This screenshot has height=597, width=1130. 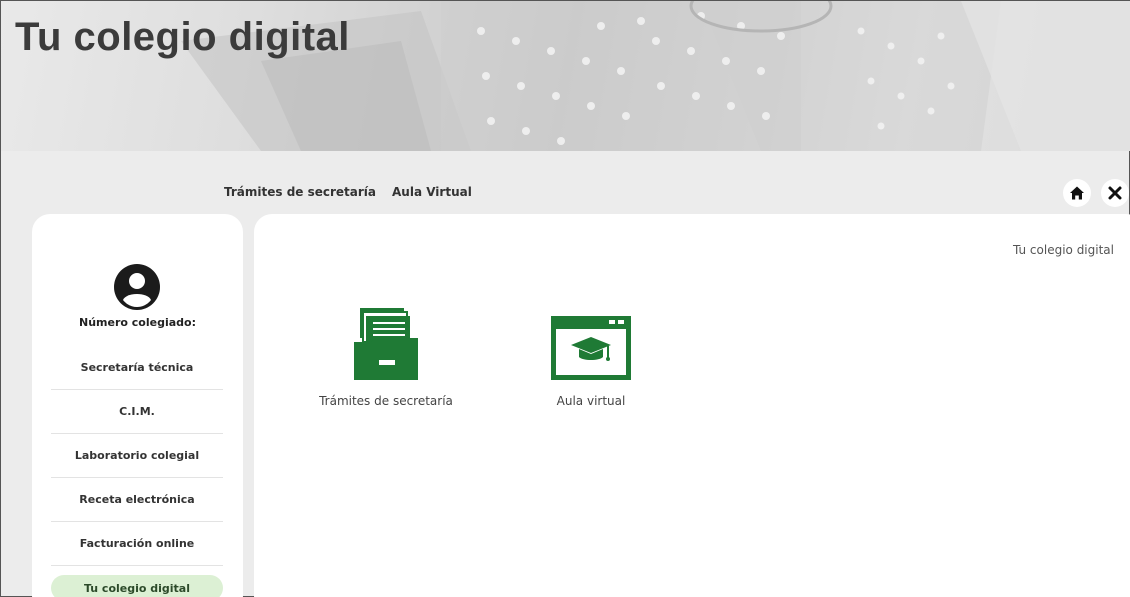 What do you see at coordinates (1063, 250) in the screenshot?
I see `breadcrumb: Tu colegio digital` at bounding box center [1063, 250].